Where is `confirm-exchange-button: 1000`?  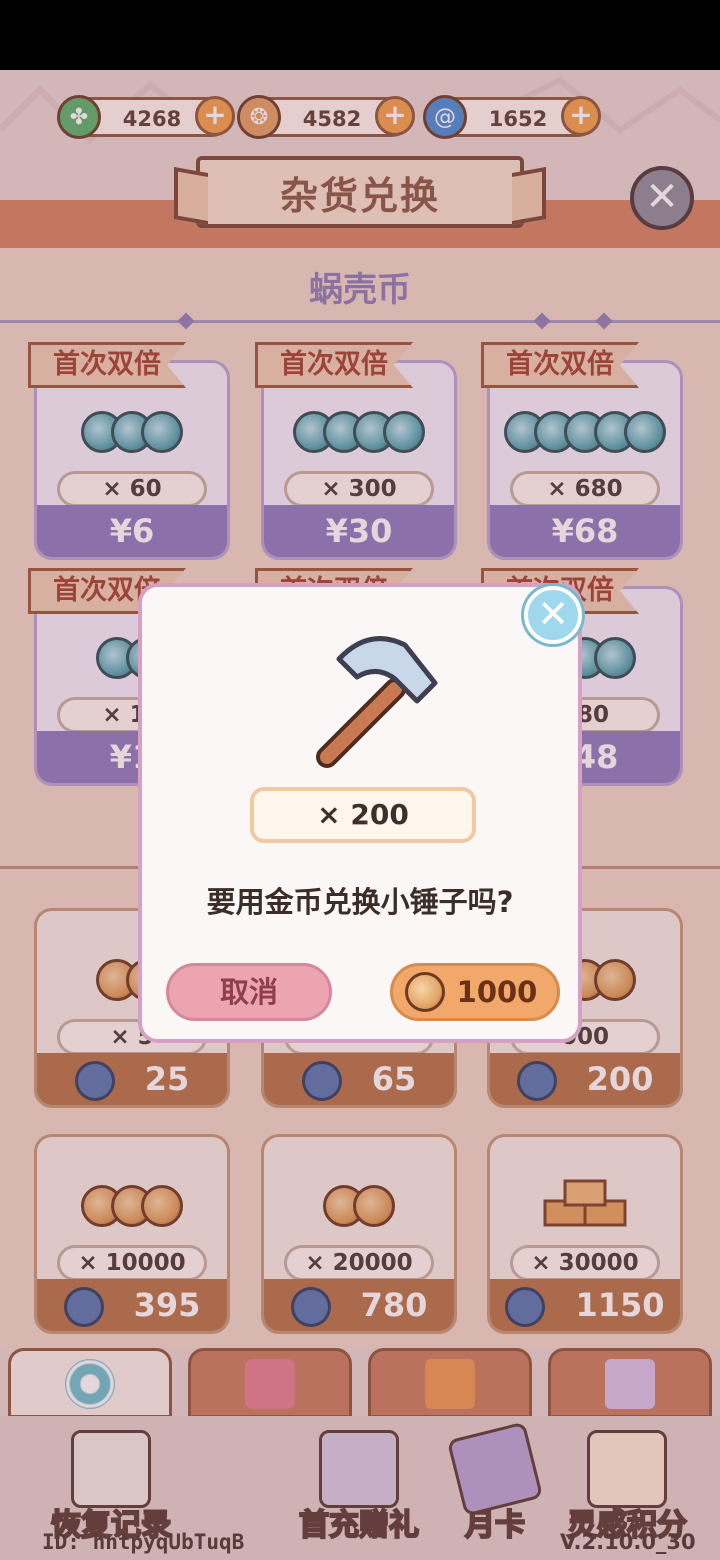
confirm-exchange-button: 1000 is located at coordinates (475, 992).